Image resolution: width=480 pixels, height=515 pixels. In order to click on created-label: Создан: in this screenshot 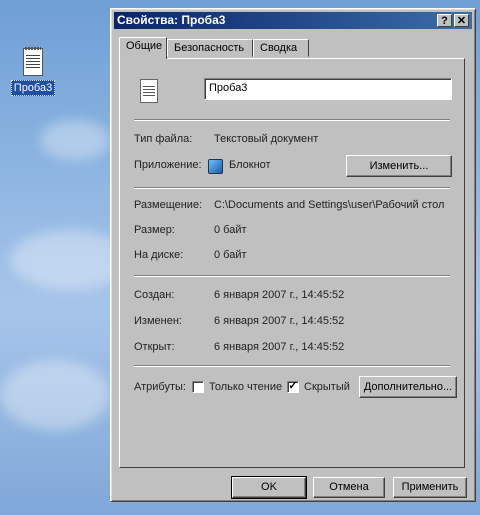, I will do `click(154, 295)`.